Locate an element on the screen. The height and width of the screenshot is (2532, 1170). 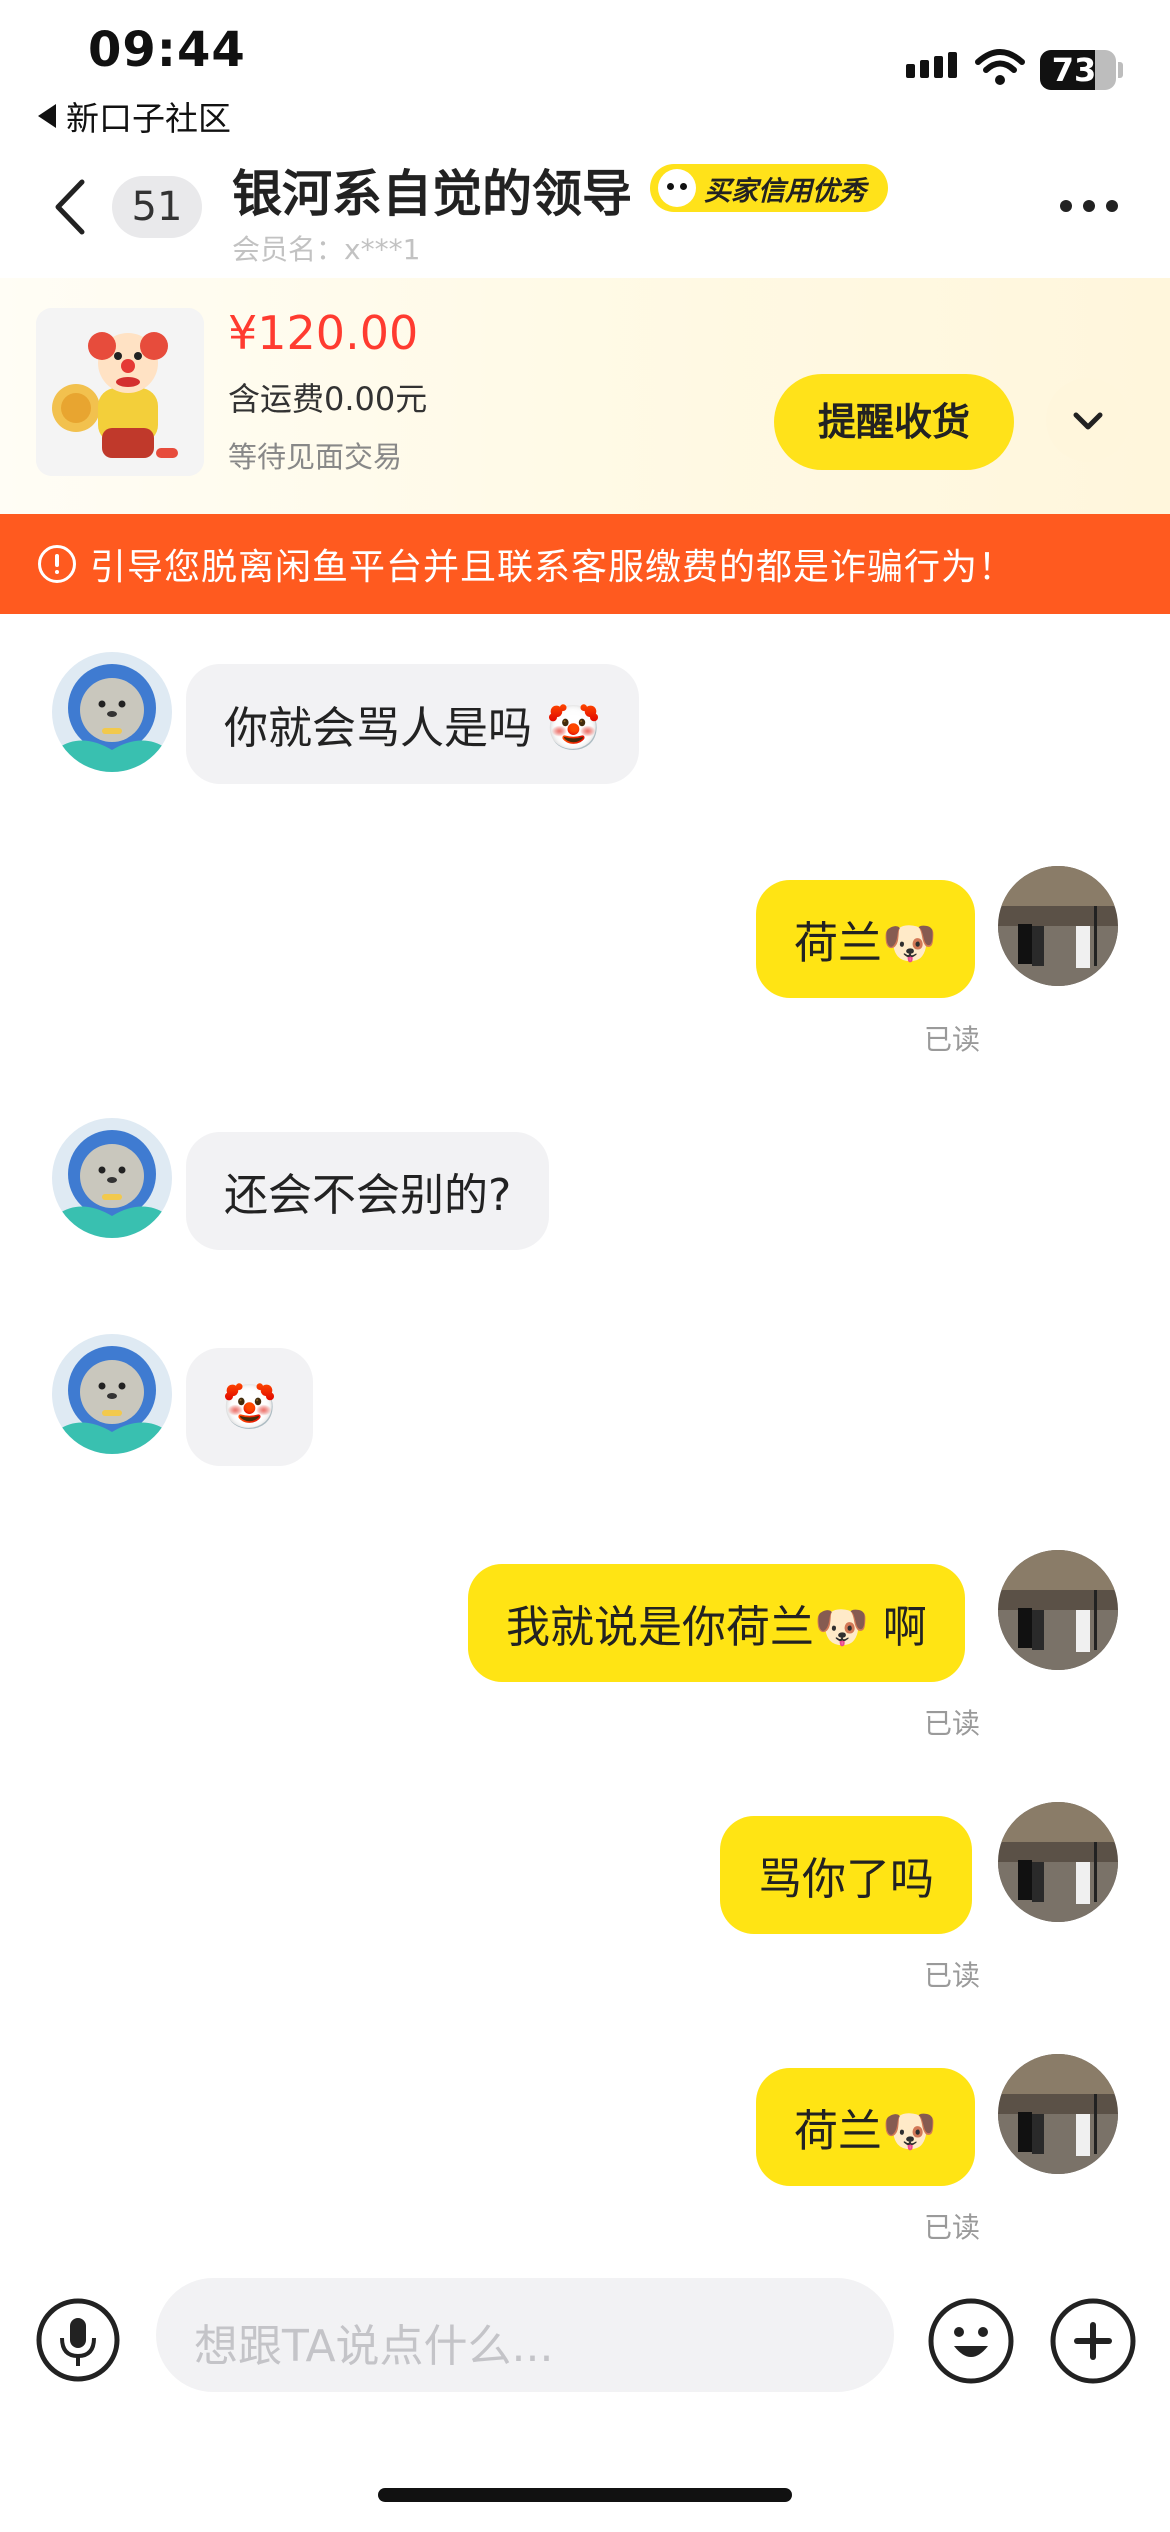
remind-receipt-button: 提醒收货 is located at coordinates (894, 422).